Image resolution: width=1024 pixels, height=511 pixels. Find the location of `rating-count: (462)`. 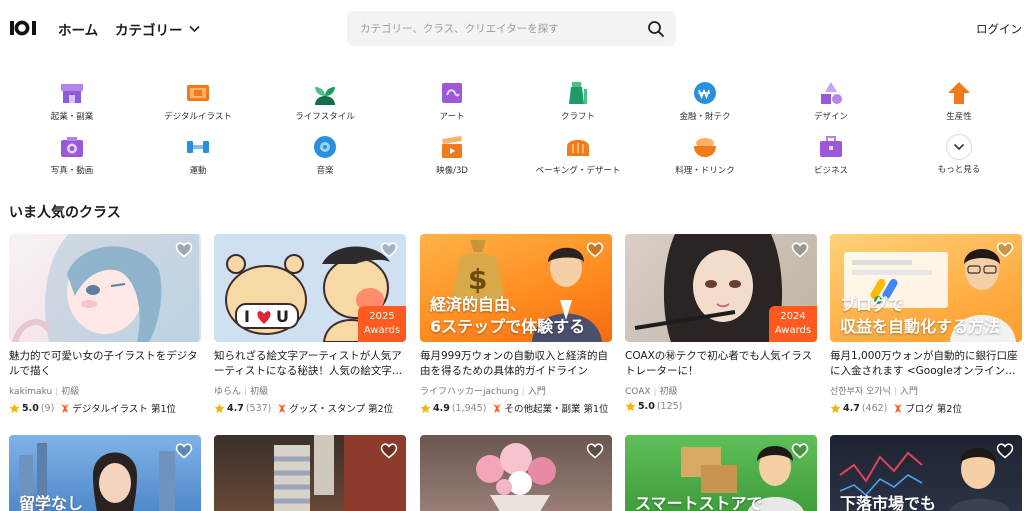

rating-count: (462) is located at coordinates (874, 408).